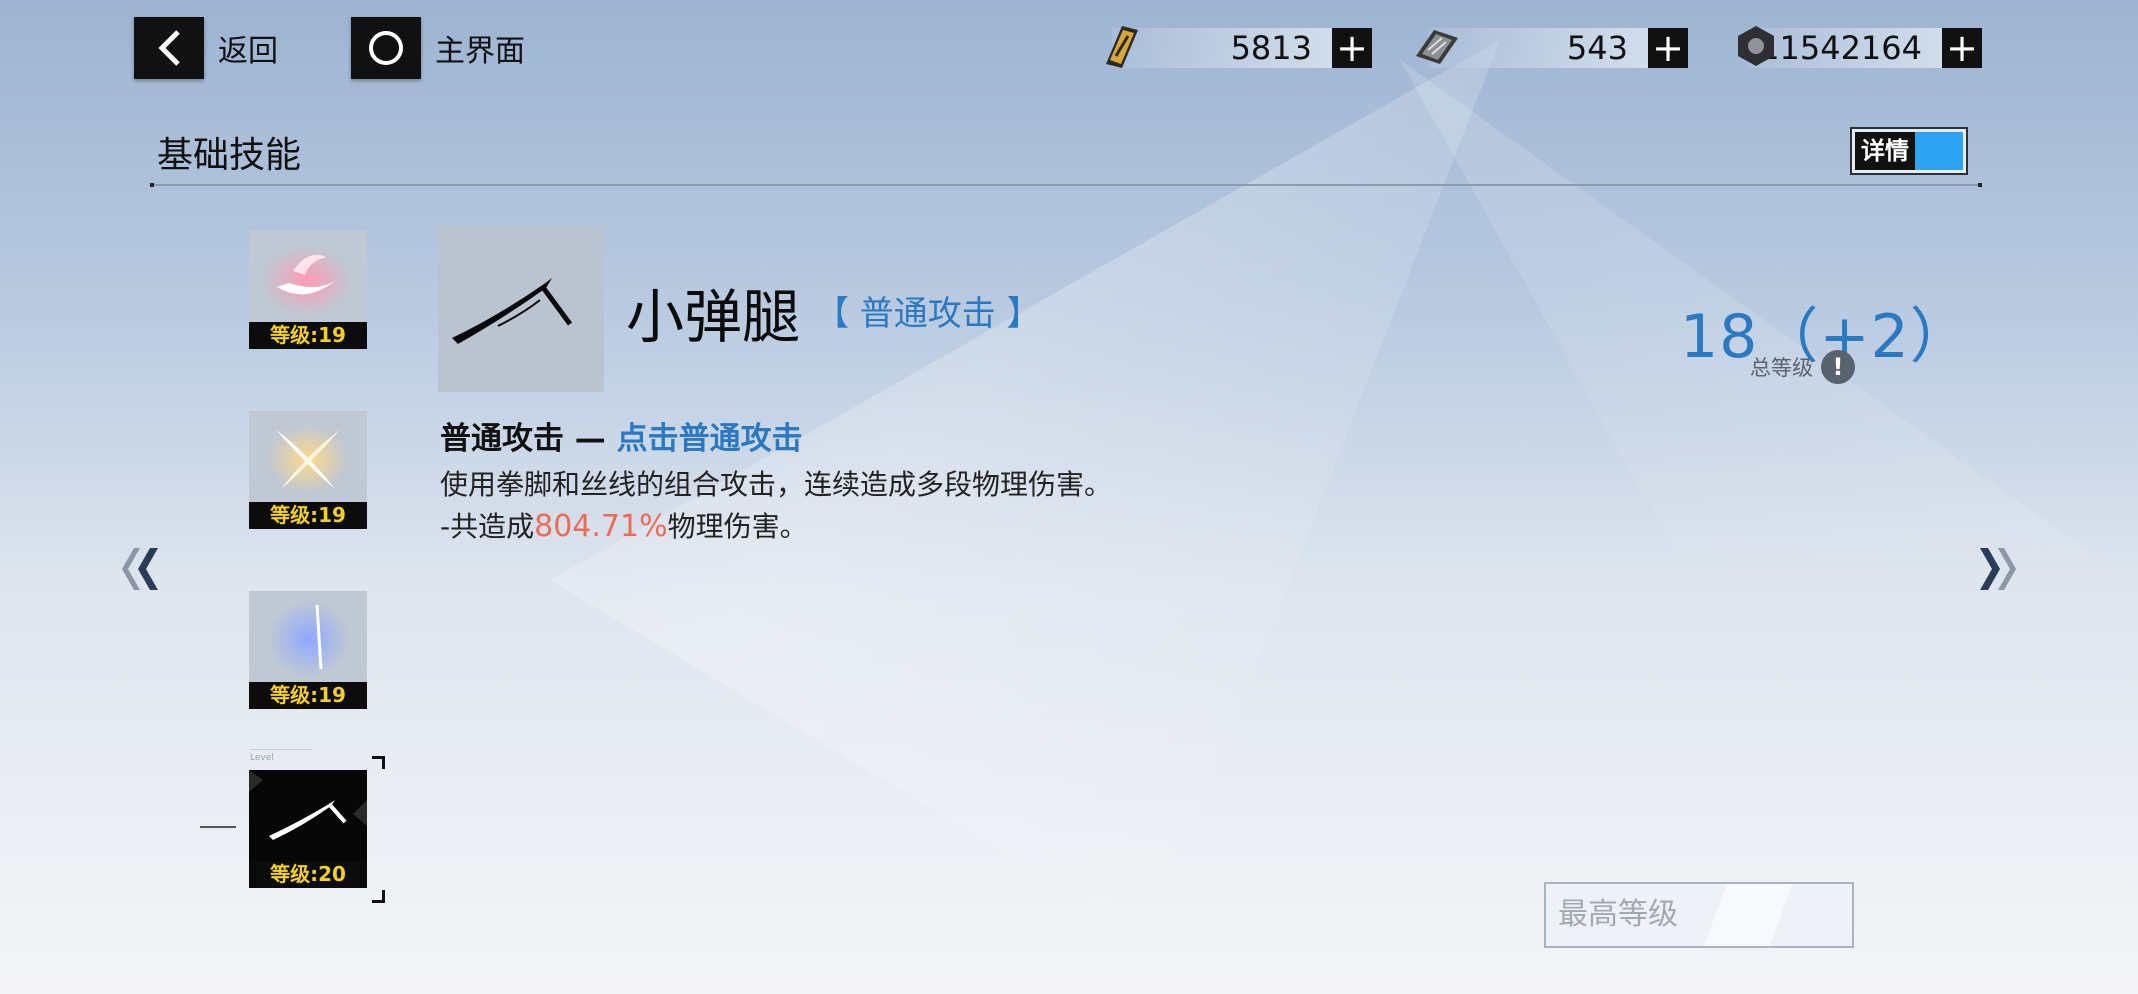  I want to click on section-divider, so click(1066, 185).